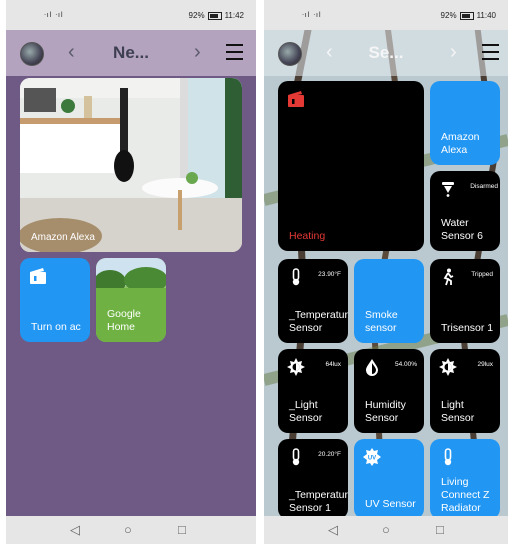  What do you see at coordinates (405, 364) in the screenshot?
I see `tile-reading: 54.00%` at bounding box center [405, 364].